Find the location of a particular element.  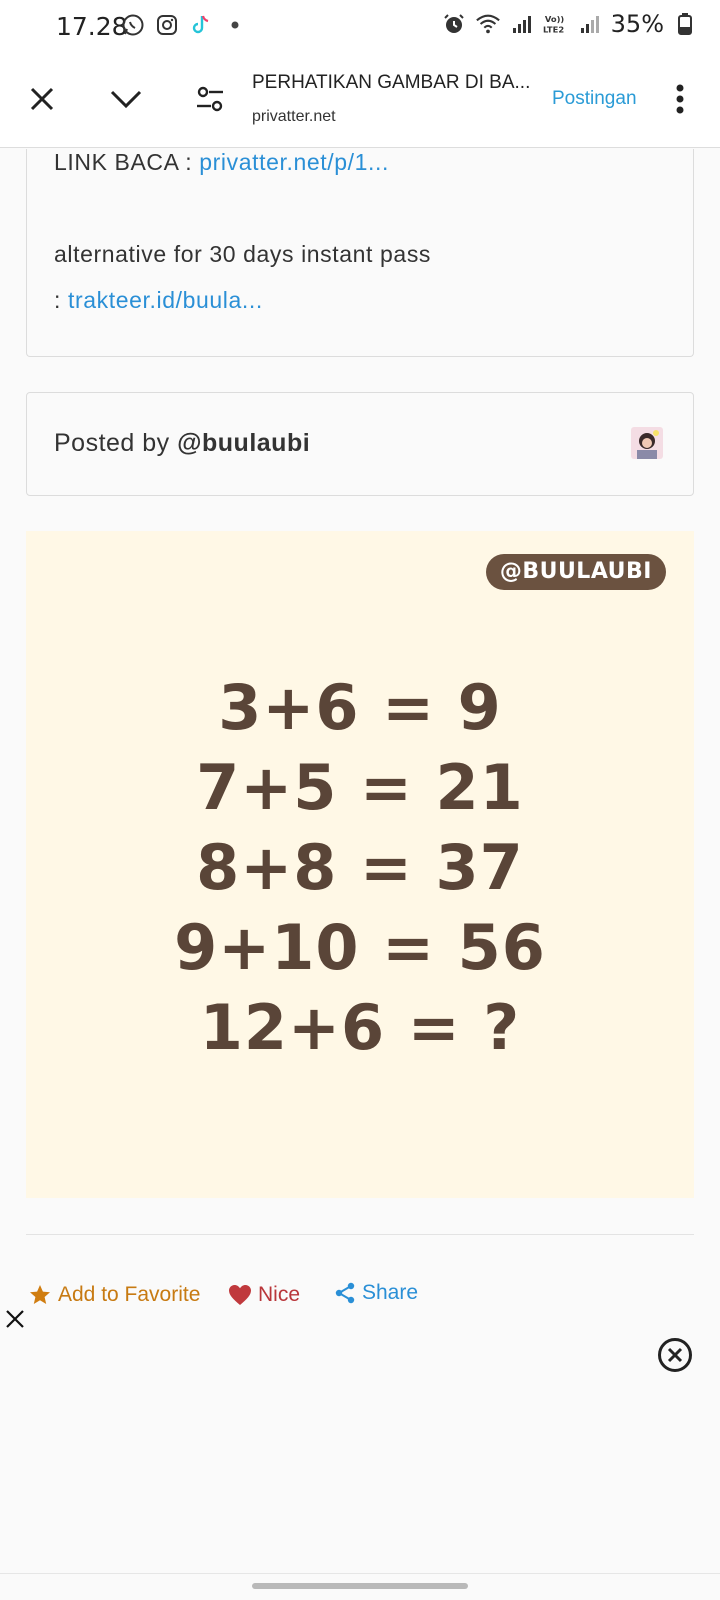

home-gesture-bar is located at coordinates (360, 1586).